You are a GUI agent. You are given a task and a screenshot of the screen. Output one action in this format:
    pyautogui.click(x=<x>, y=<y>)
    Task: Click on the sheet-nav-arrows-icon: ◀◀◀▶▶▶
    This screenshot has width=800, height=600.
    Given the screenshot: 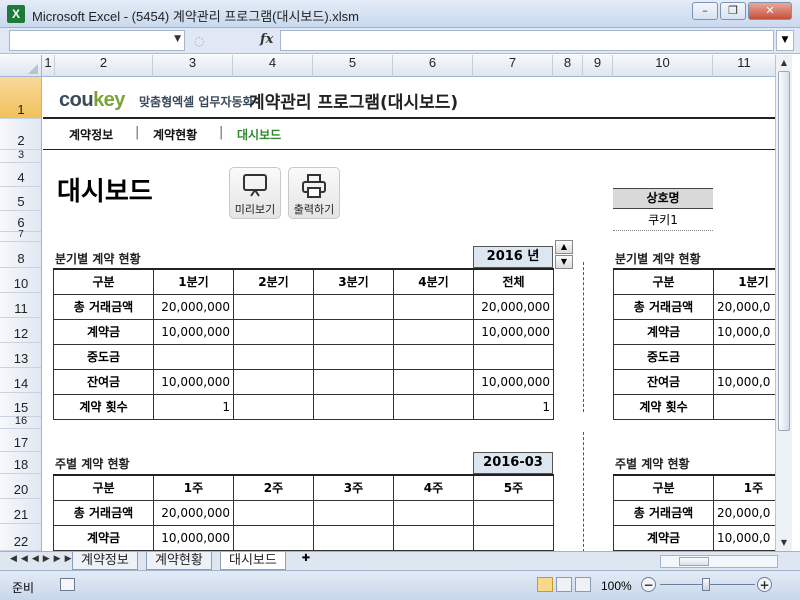 What is the action you would take?
    pyautogui.click(x=43, y=559)
    